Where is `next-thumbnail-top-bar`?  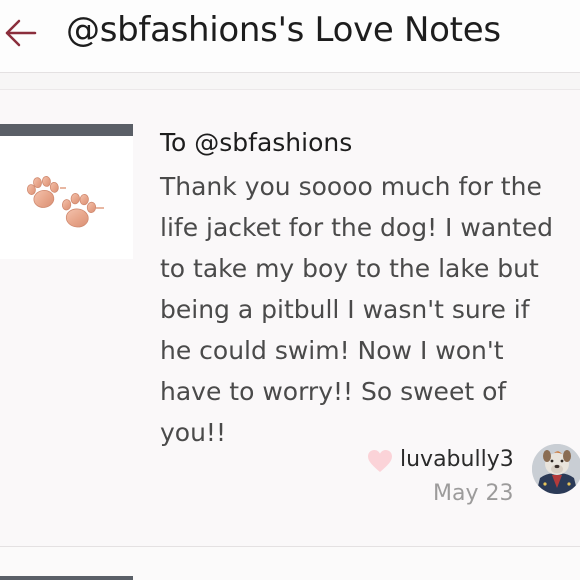 next-thumbnail-top-bar is located at coordinates (66, 578).